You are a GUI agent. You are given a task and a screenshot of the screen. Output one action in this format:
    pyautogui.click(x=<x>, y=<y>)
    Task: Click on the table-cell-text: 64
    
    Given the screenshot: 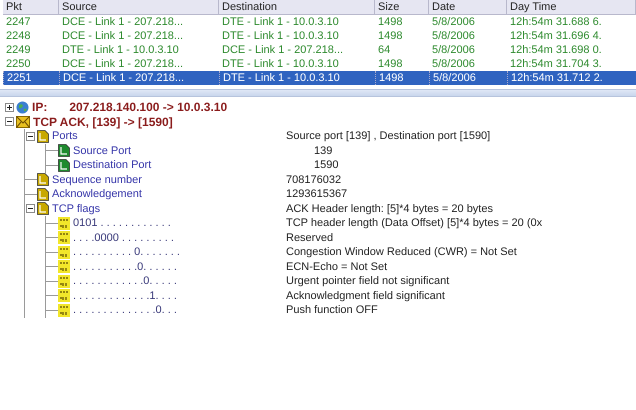 What is the action you would take?
    pyautogui.click(x=384, y=50)
    